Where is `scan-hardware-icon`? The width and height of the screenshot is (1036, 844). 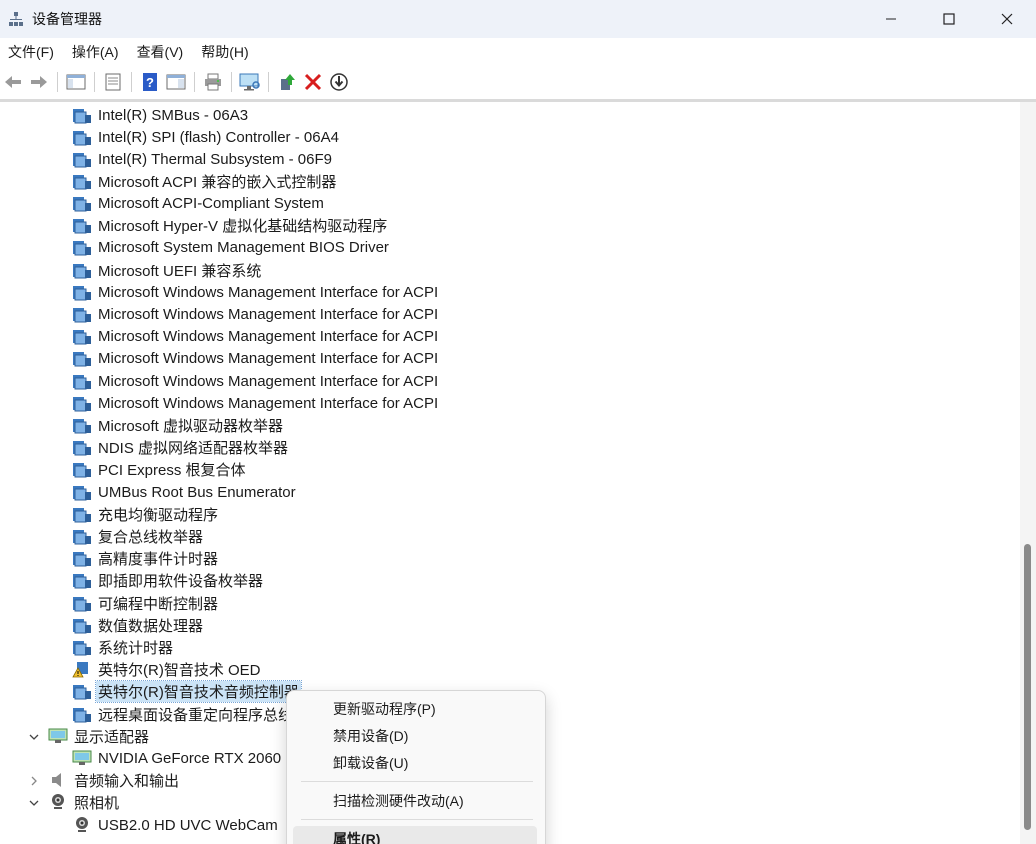
scan-hardware-icon is located at coordinates (249, 82).